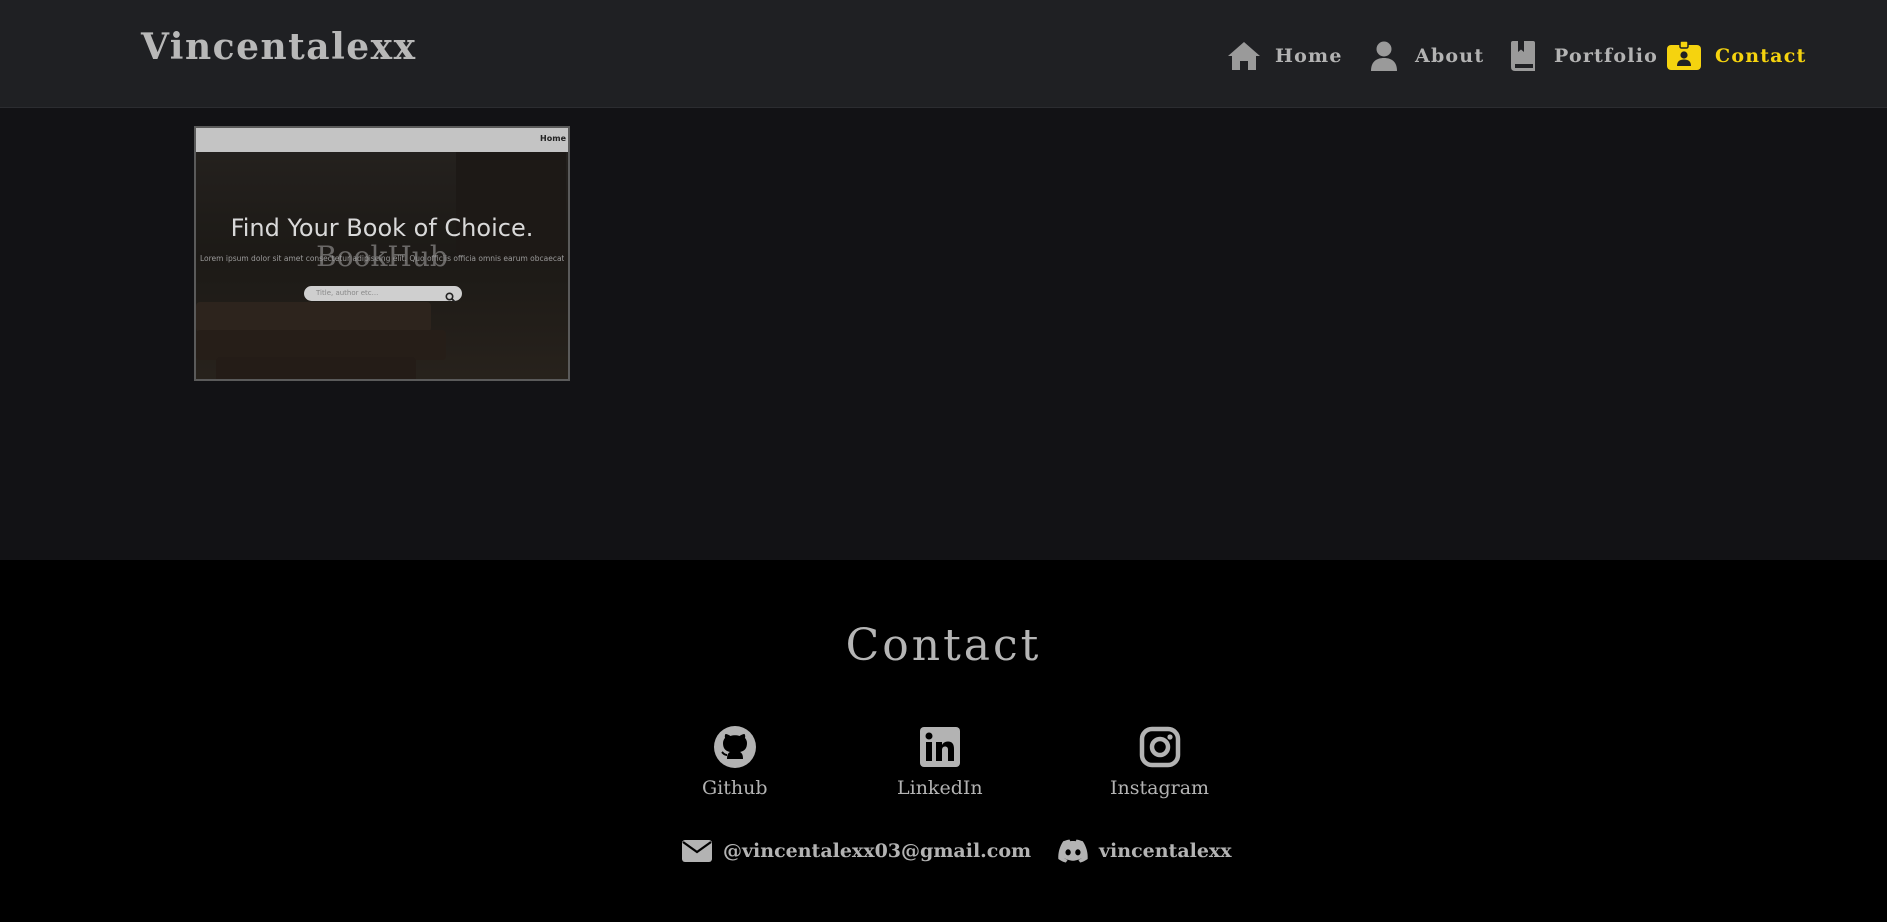 The width and height of the screenshot is (1887, 922). I want to click on project-preview-headline: Find Your Book of Choice., so click(382, 228).